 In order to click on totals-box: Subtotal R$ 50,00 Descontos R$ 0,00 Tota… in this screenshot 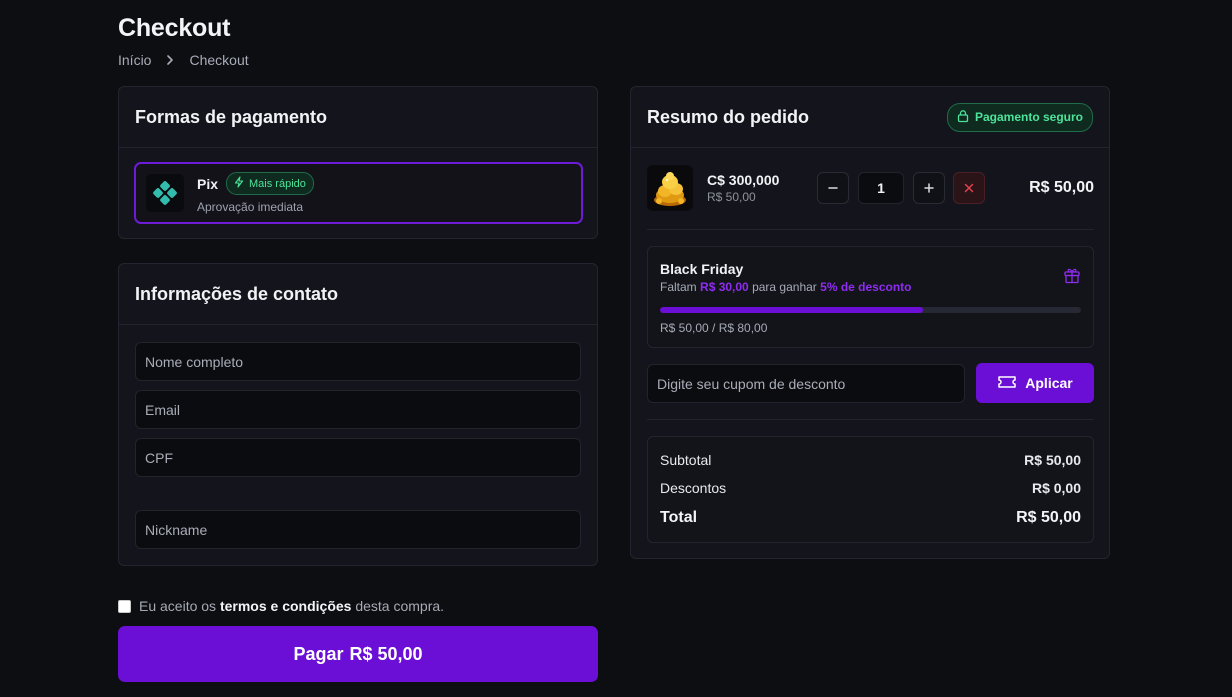, I will do `click(870, 489)`.